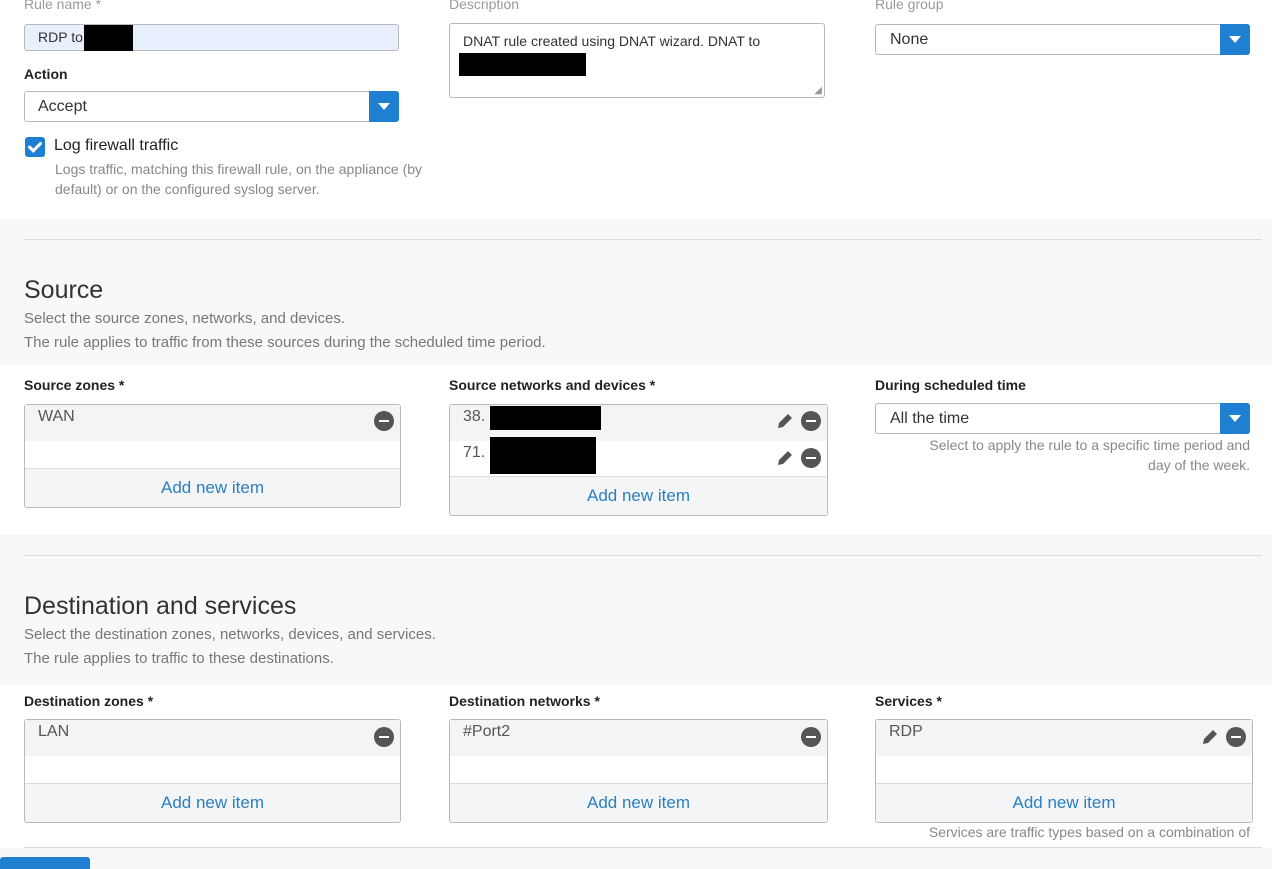  Describe the element at coordinates (474, 452) in the screenshot. I see `source-network-value: 71.` at that location.